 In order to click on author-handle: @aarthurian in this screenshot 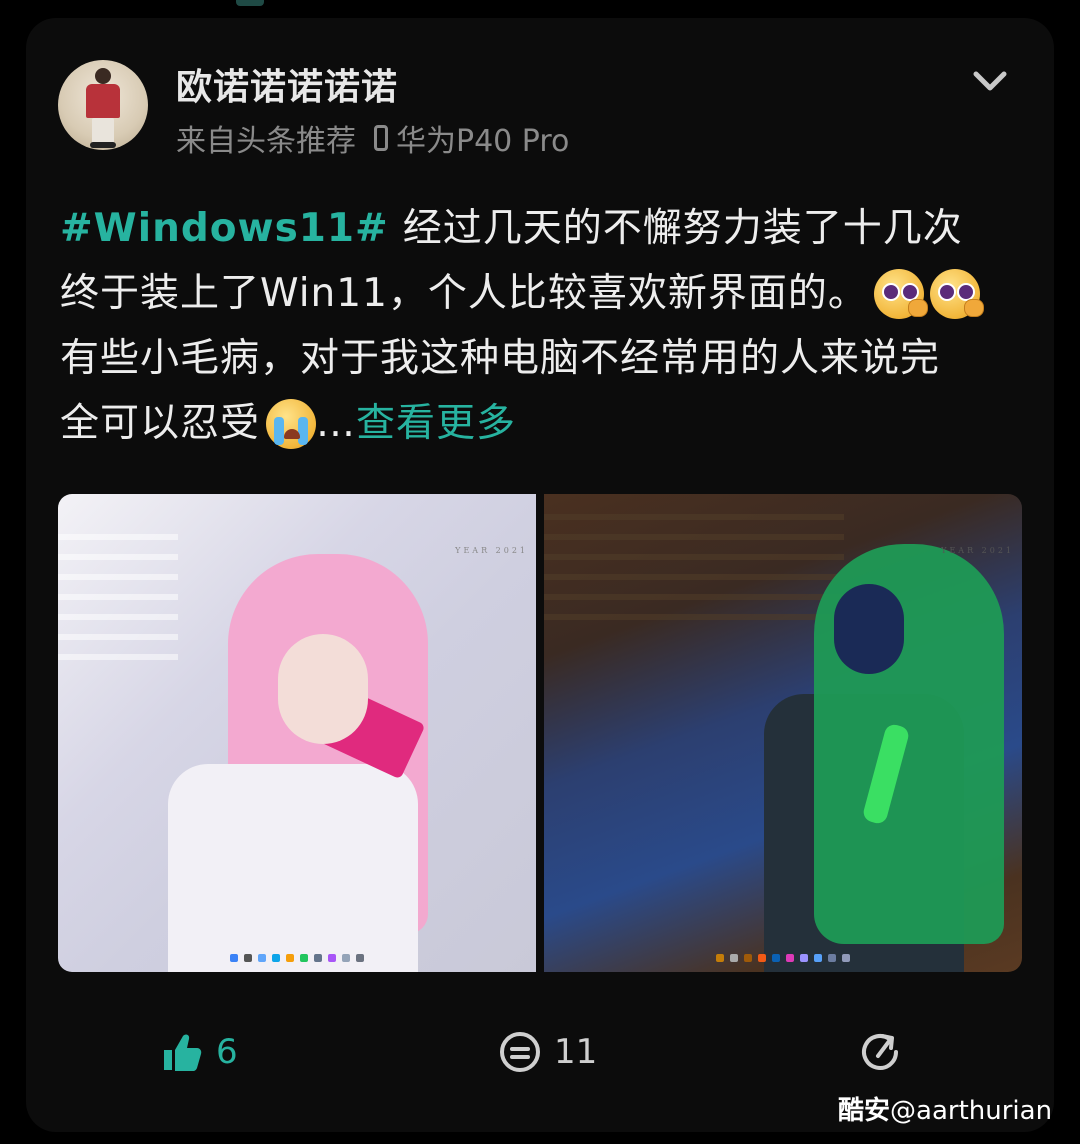, I will do `click(971, 1111)`.